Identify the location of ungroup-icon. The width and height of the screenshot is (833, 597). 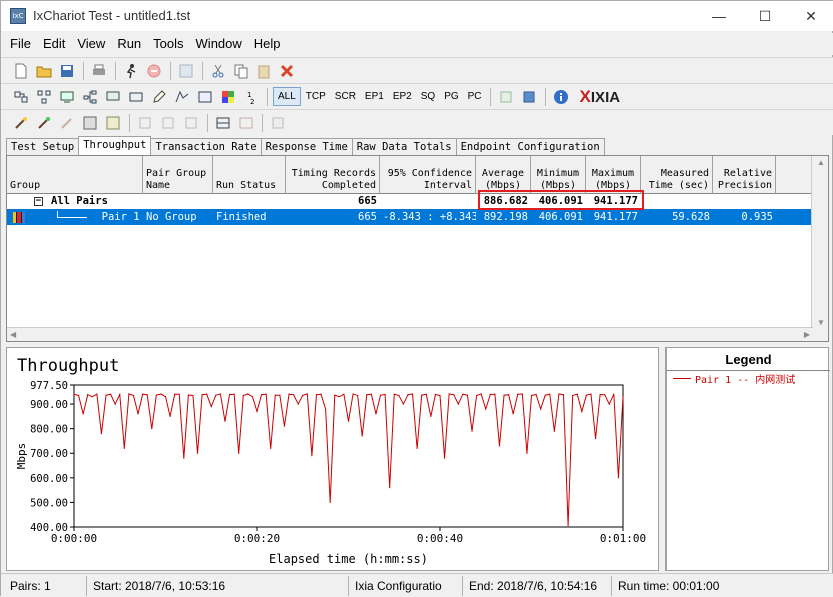
(67, 123).